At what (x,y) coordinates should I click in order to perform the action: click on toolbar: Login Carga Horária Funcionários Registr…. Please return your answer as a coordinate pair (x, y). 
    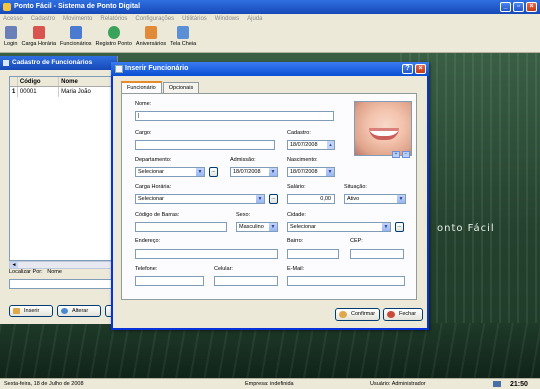
    Looking at the image, I should click on (270, 38).